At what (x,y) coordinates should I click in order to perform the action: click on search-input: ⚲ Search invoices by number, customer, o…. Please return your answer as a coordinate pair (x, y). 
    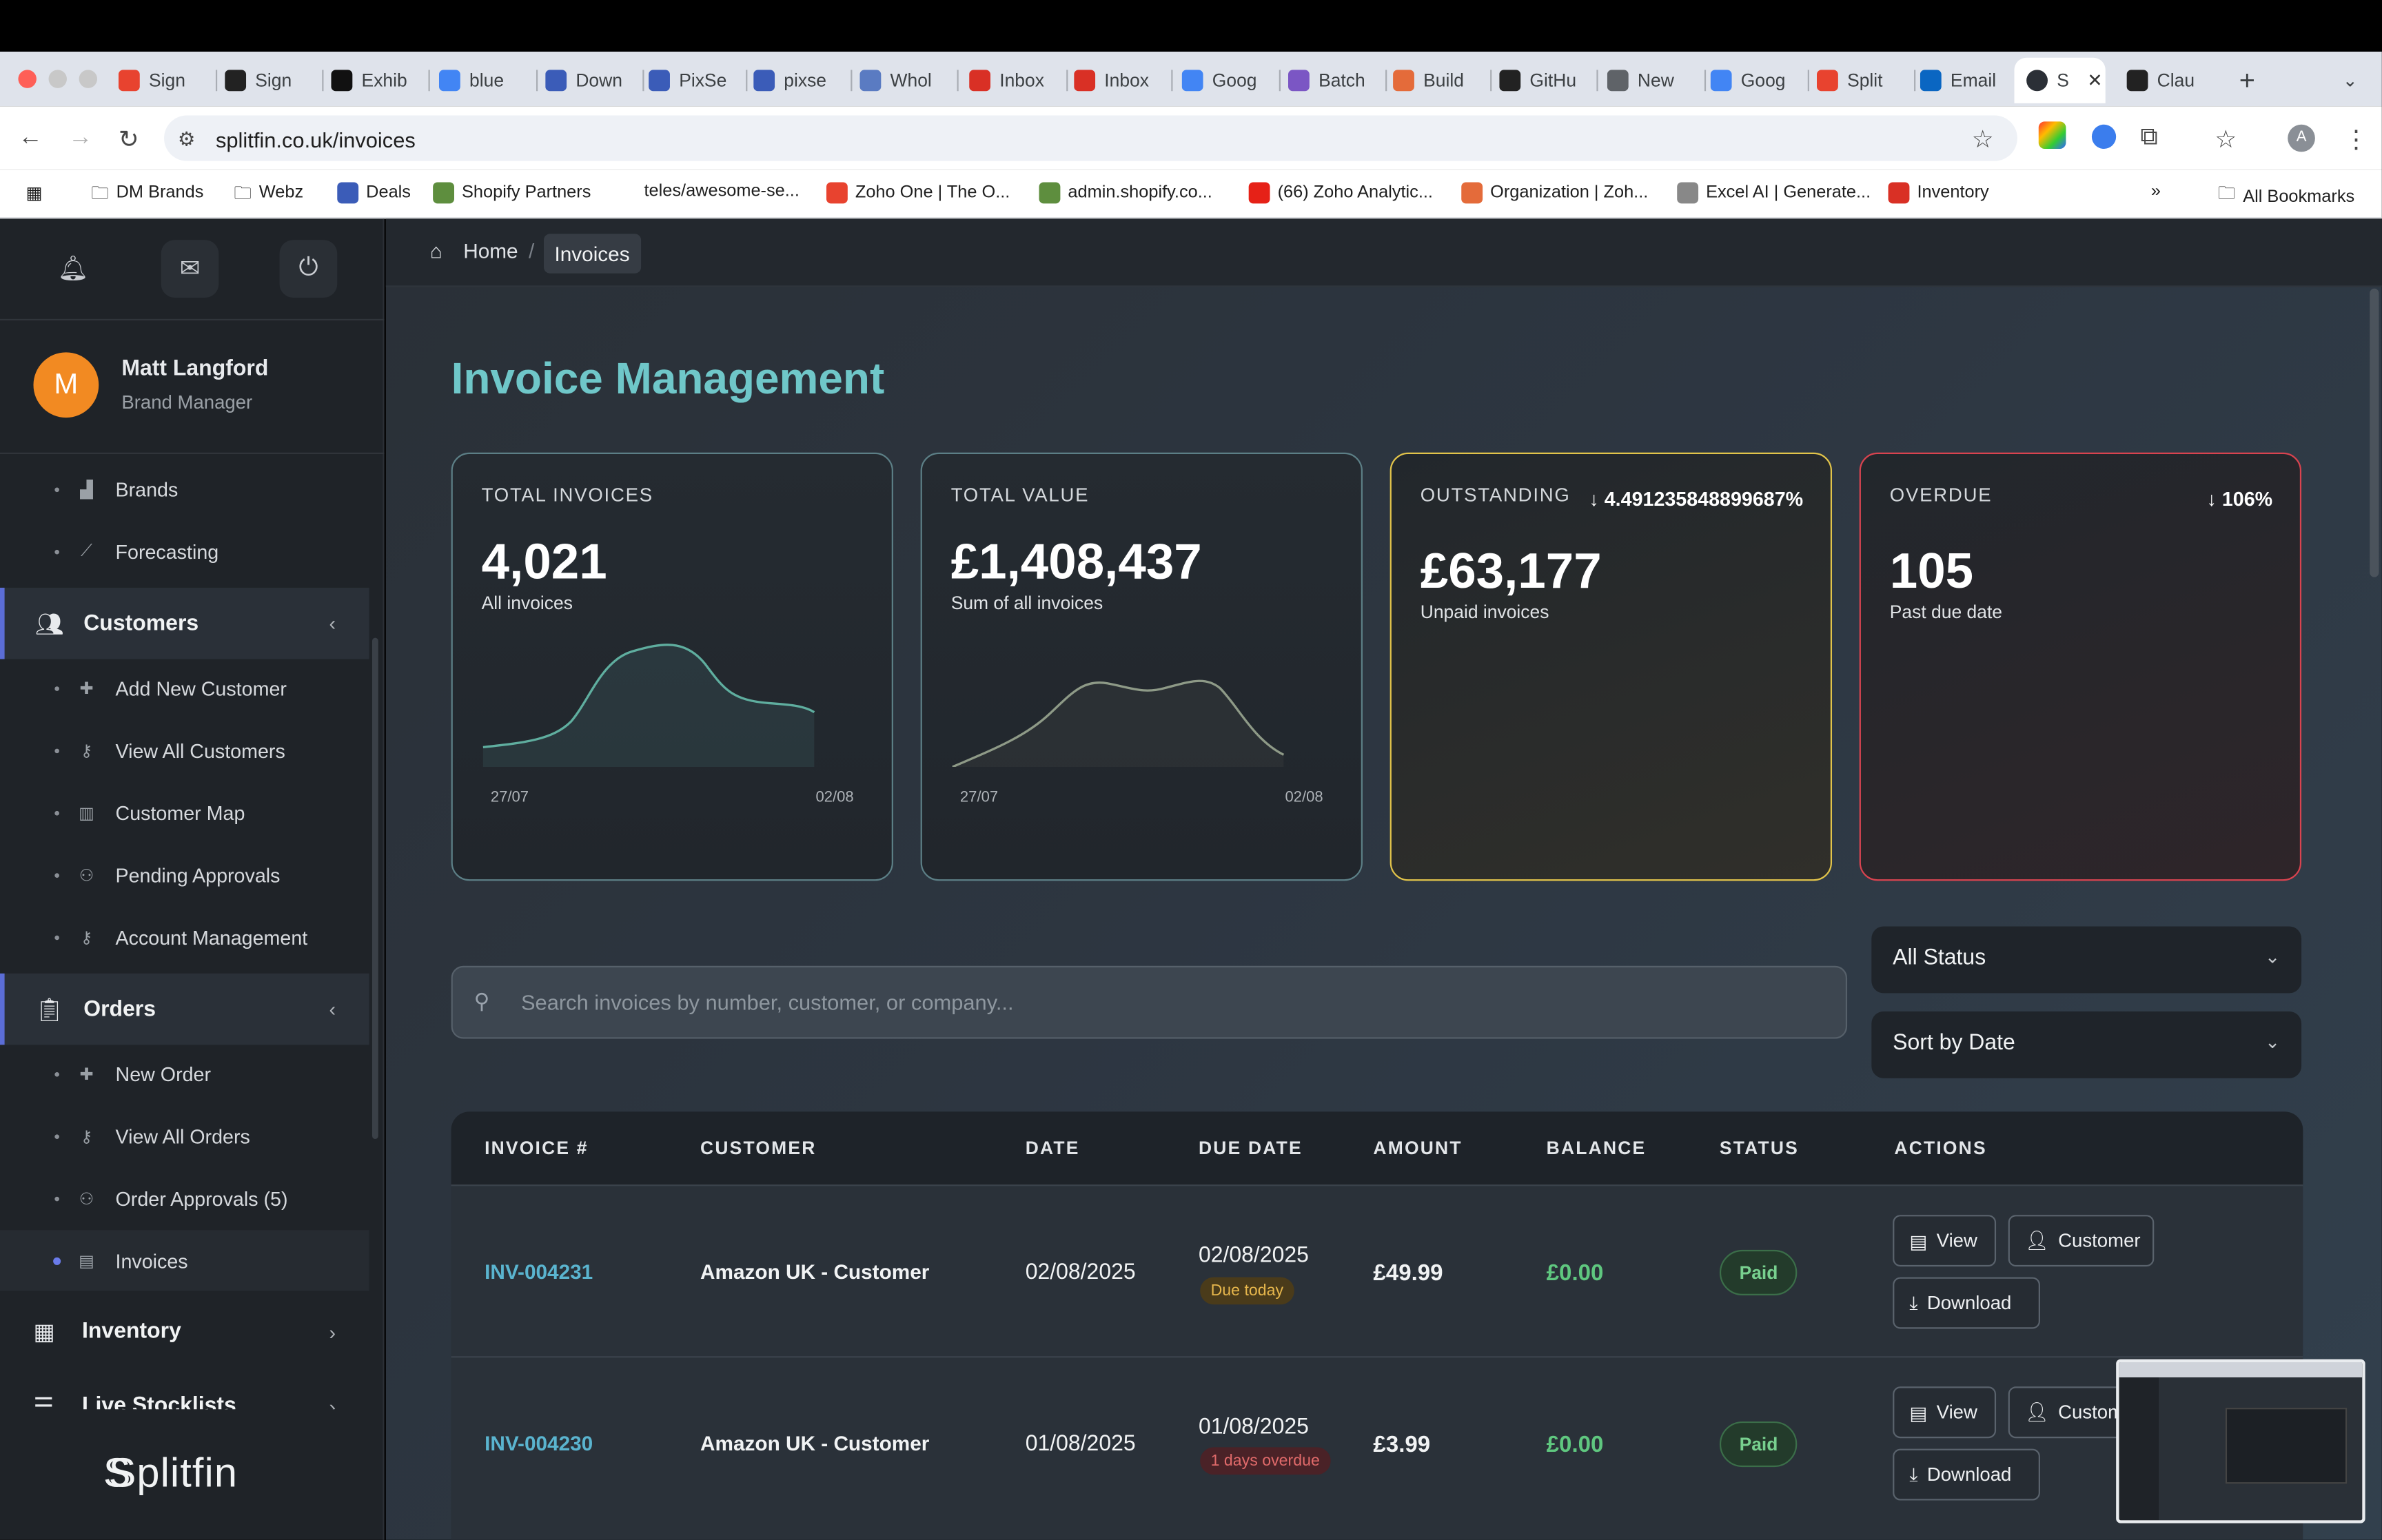
    Looking at the image, I should click on (1149, 1002).